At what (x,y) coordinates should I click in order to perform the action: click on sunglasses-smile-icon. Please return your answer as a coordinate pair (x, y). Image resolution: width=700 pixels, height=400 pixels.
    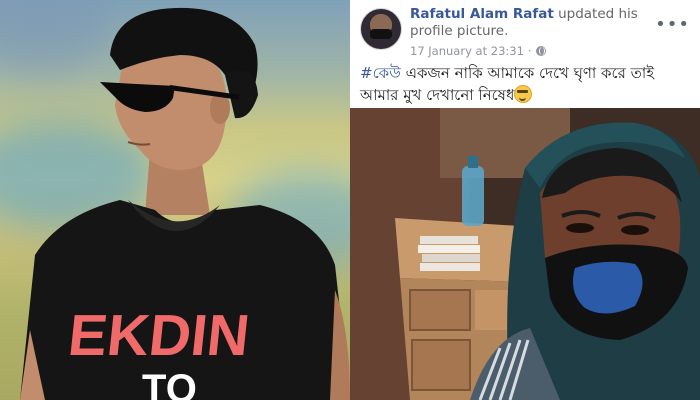
    Looking at the image, I should click on (523, 94).